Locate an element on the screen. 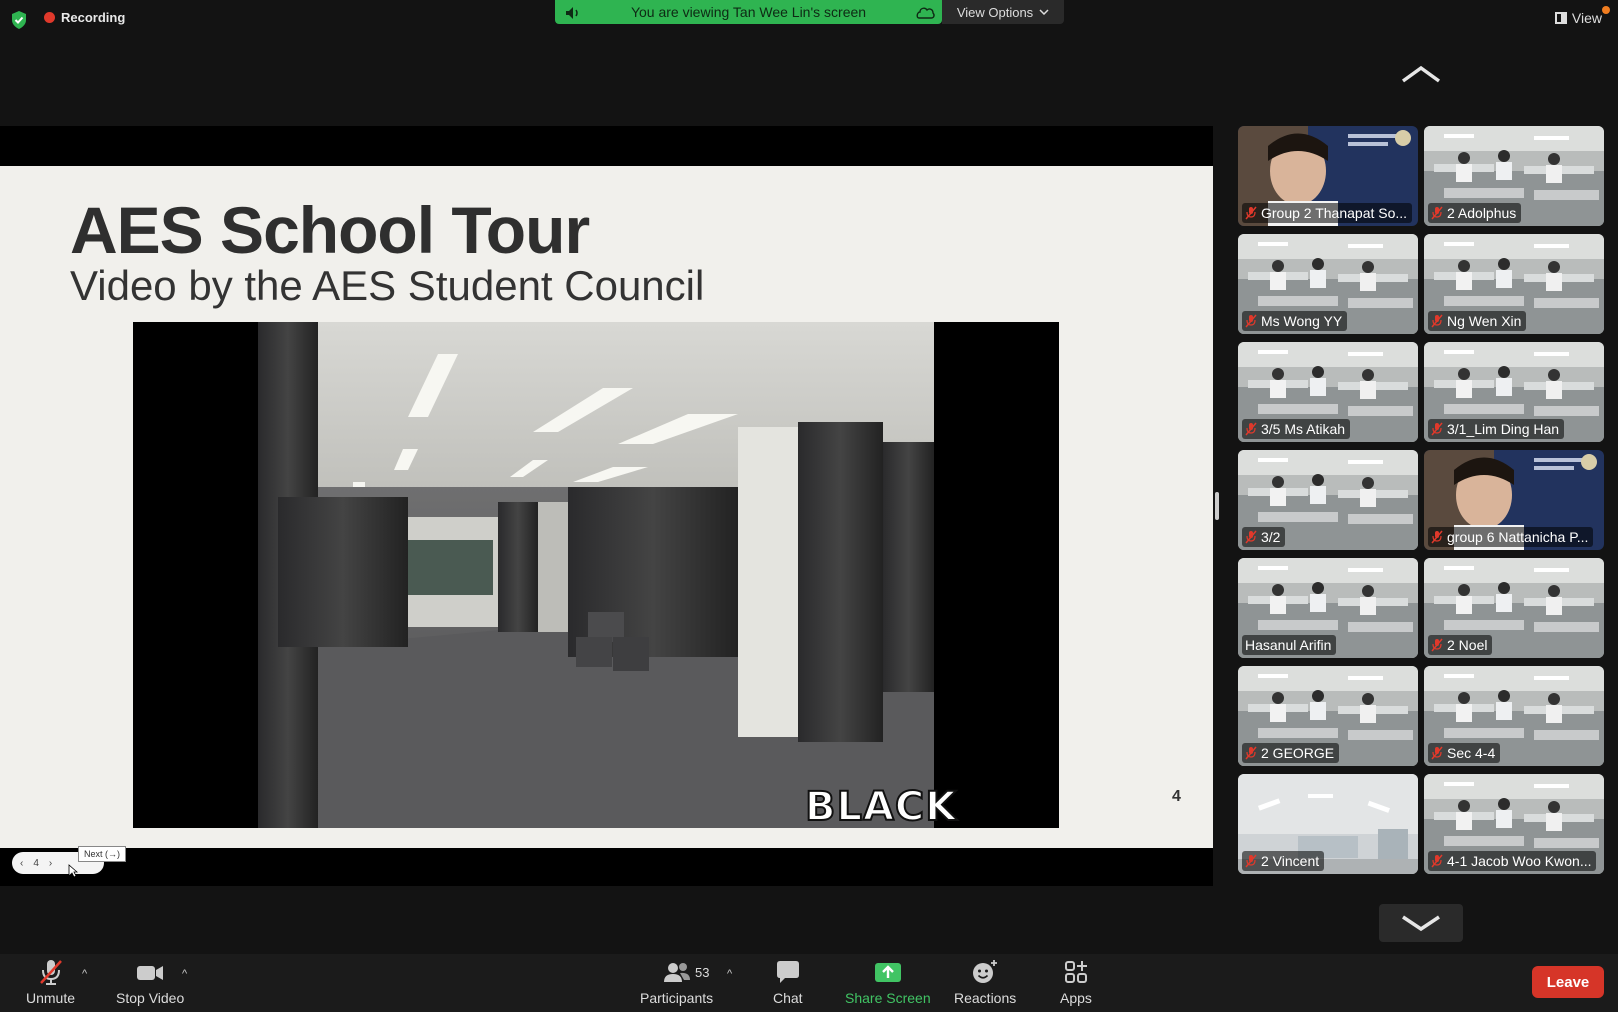 The width and height of the screenshot is (1618, 1012). chevron-up-icon is located at coordinates (1421, 74).